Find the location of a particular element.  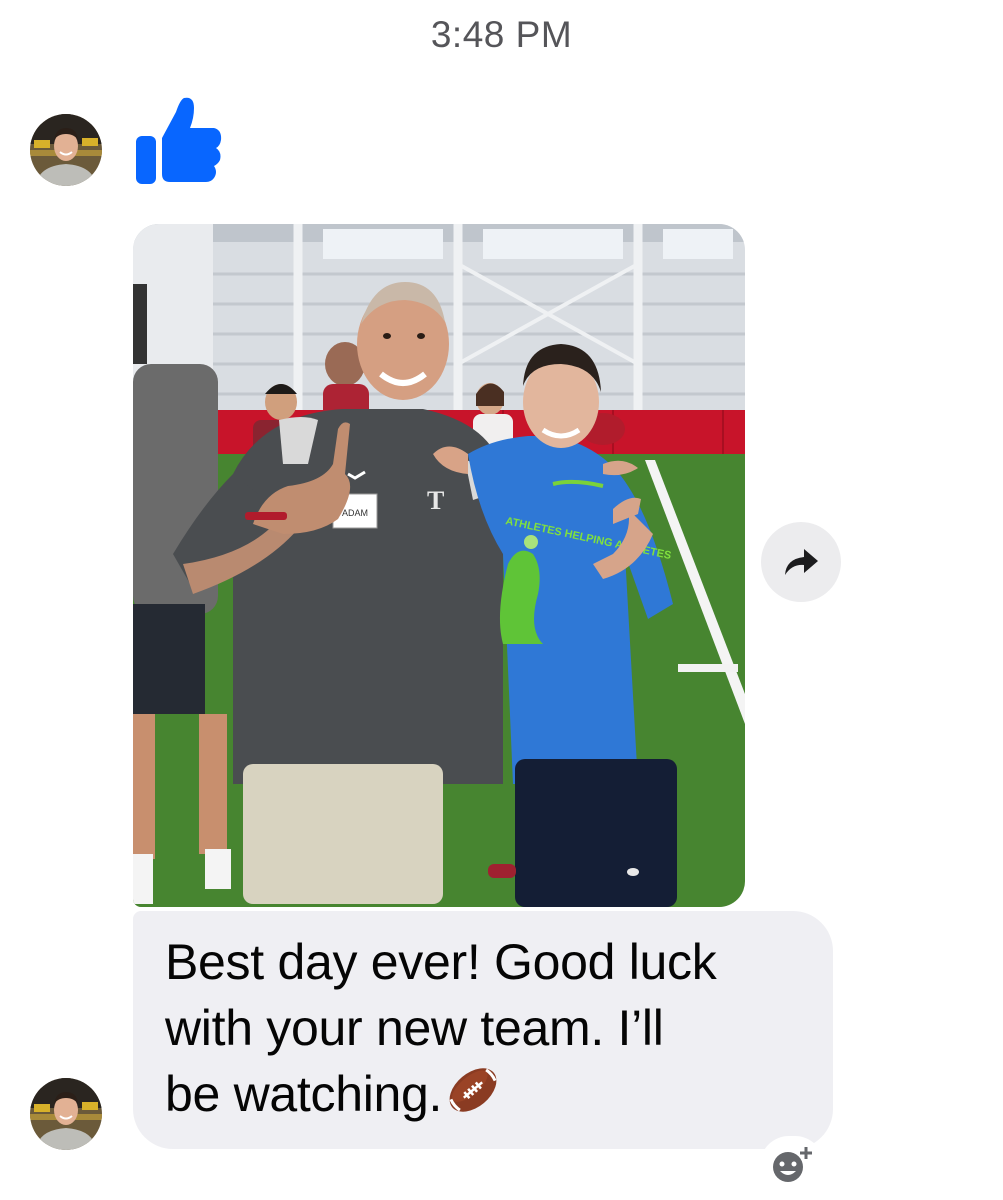

message-timestamp: 3:48 PM is located at coordinates (501, 34).